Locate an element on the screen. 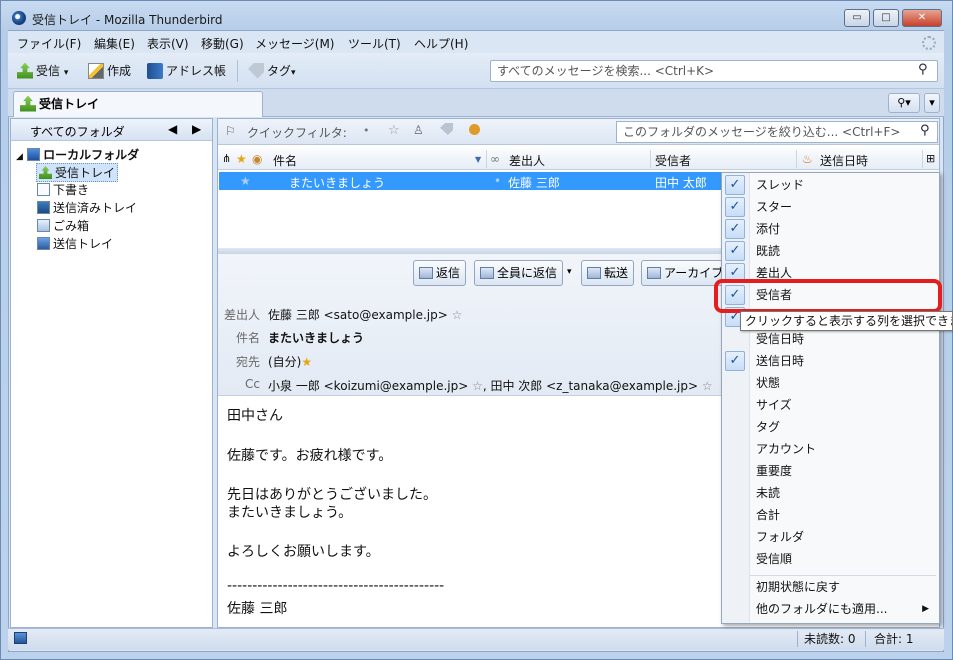 Image resolution: width=953 pixels, height=660 pixels. menu-item-column: タグ is located at coordinates (830, 427).